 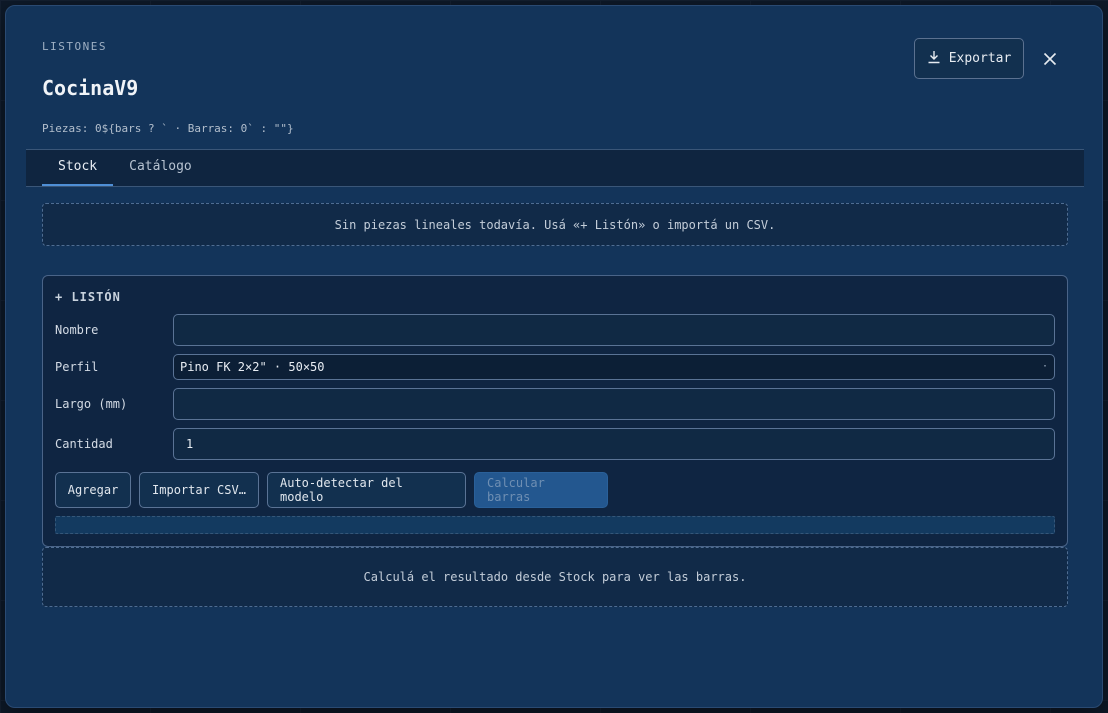 I want to click on tab-bar: Stock Catálogo, so click(x=555, y=168).